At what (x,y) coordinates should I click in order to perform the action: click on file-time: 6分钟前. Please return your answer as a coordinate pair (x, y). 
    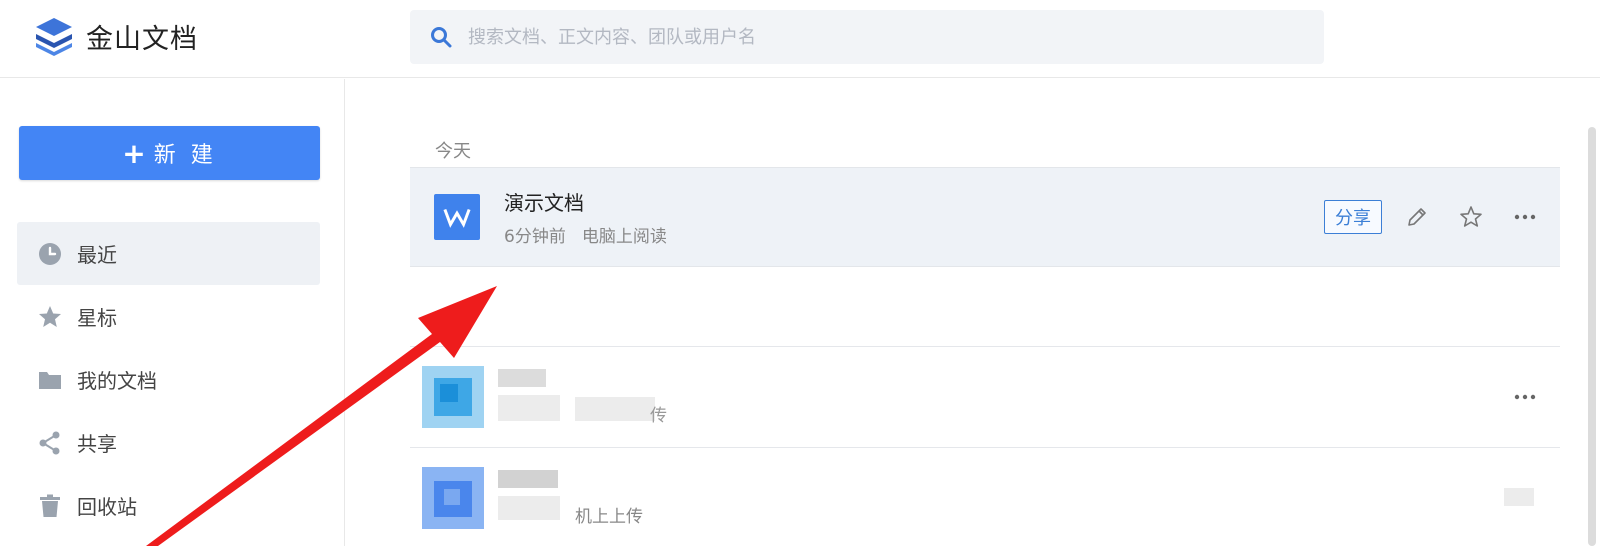
    Looking at the image, I should click on (535, 237).